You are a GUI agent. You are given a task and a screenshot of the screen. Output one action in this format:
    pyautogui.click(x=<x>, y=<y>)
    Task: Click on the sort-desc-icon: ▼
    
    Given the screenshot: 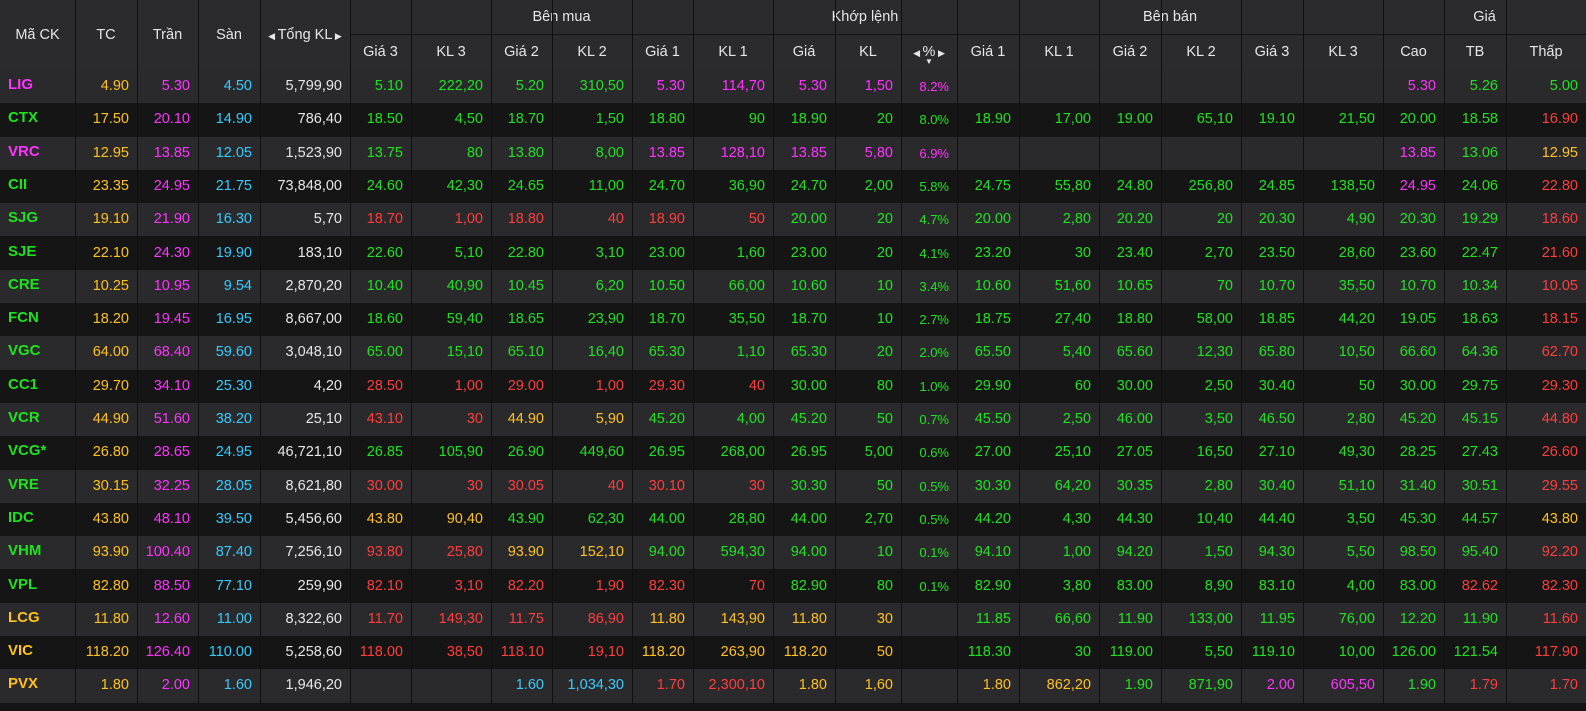 What is the action you would take?
    pyautogui.click(x=929, y=62)
    